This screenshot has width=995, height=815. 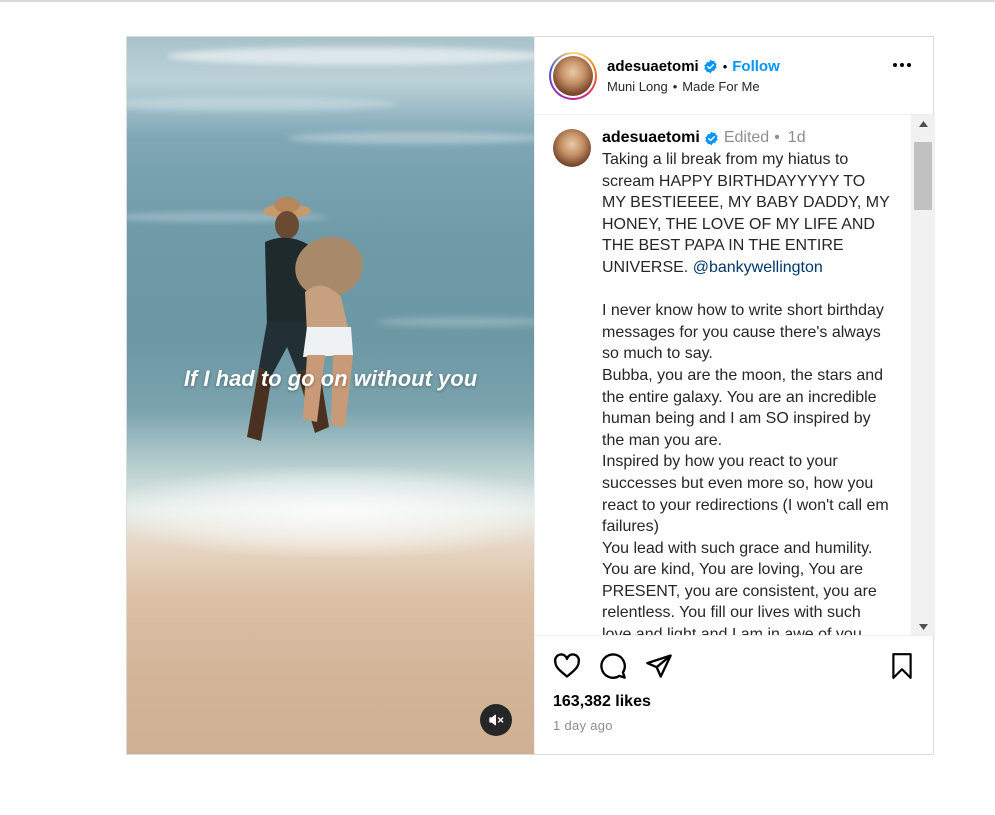 What do you see at coordinates (497, 1) in the screenshot?
I see `top-divider` at bounding box center [497, 1].